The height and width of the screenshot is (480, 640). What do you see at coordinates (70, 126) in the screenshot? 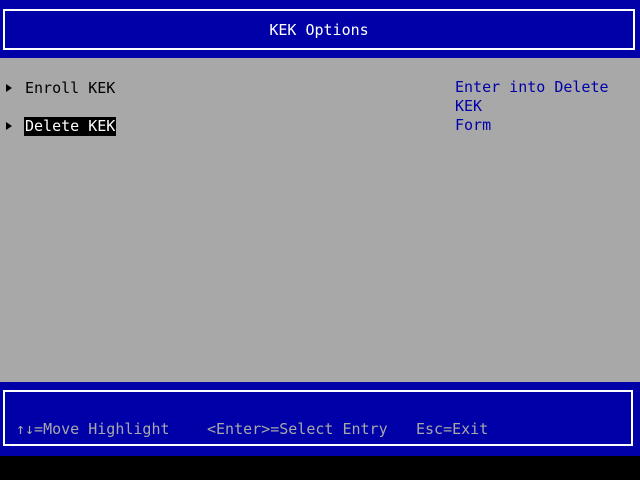
I see `menu-item-label: Delete KEK` at bounding box center [70, 126].